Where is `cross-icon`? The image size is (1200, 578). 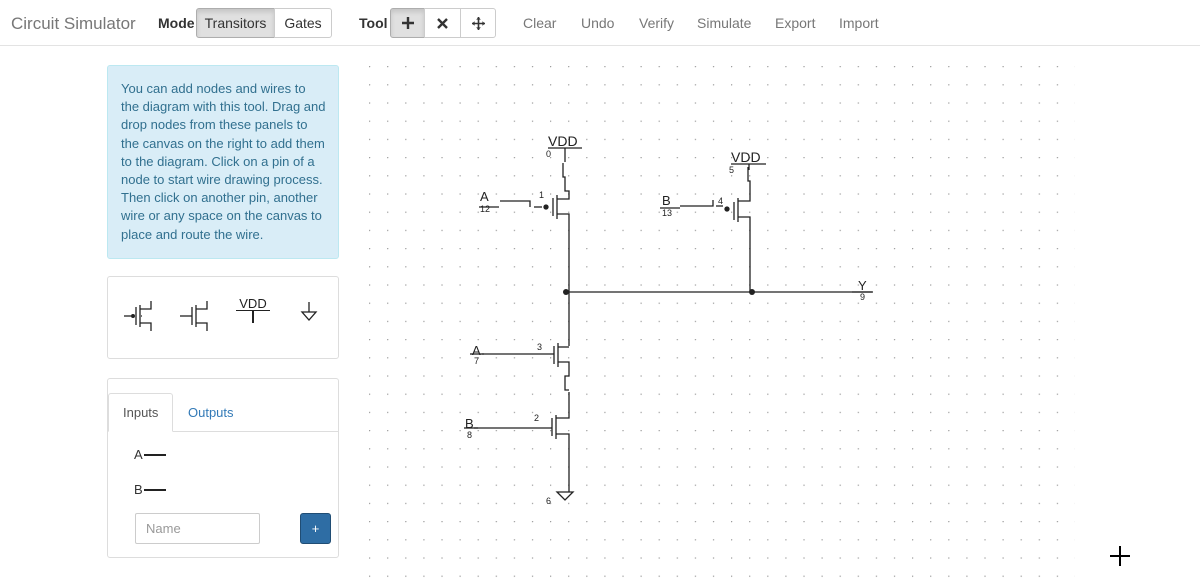 cross-icon is located at coordinates (442, 23).